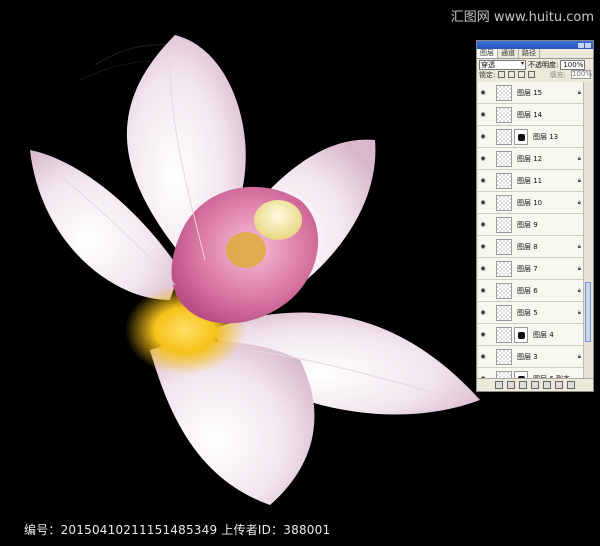 This screenshot has width=600, height=546. I want to click on layer-row: ◉ 图层 3 🔒︎, so click(531, 357).